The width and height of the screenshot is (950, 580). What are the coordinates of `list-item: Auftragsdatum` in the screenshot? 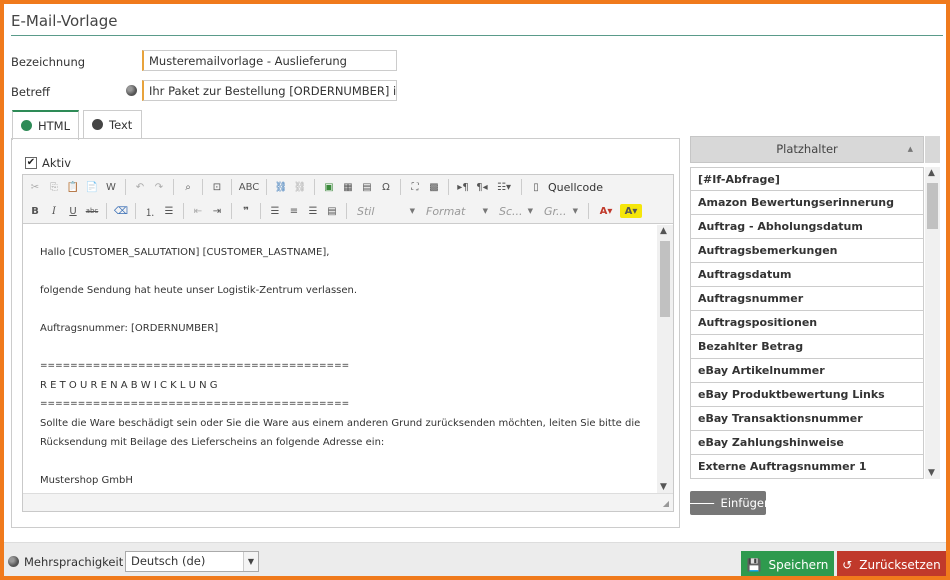 It's located at (807, 275).